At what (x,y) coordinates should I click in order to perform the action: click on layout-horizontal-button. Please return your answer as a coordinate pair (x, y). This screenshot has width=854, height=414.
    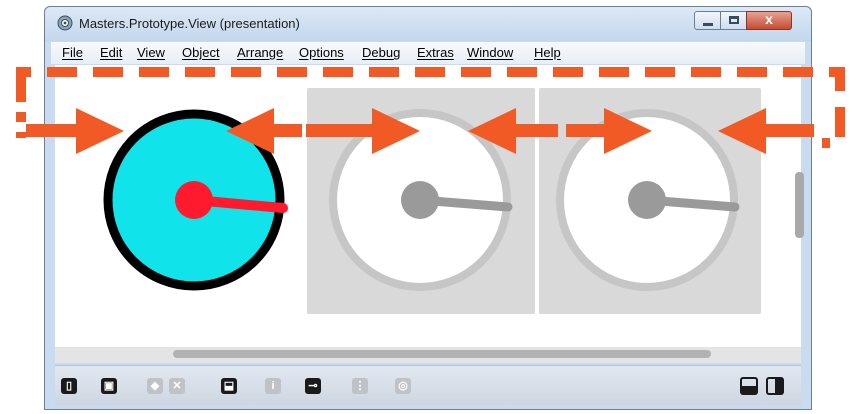
    Looking at the image, I should click on (749, 386).